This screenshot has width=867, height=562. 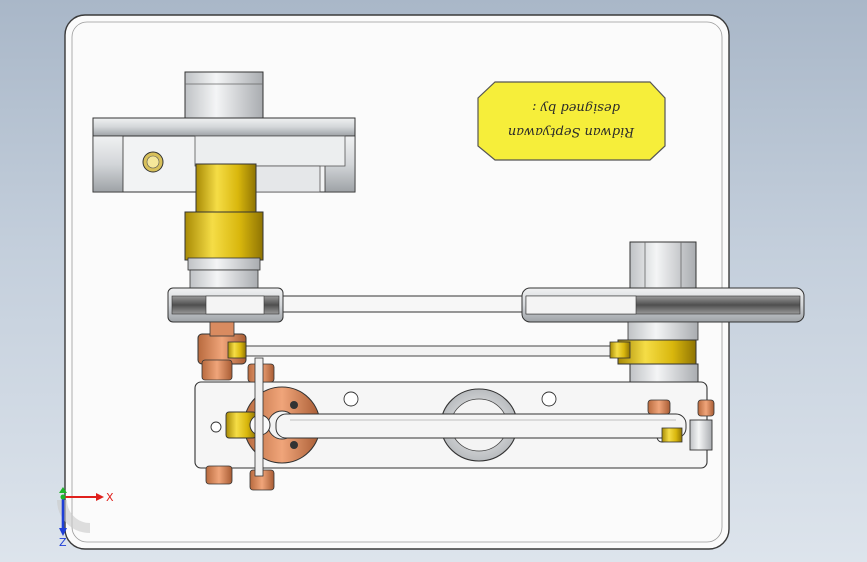 I want to click on x-axis-label: X, so click(x=110, y=497).